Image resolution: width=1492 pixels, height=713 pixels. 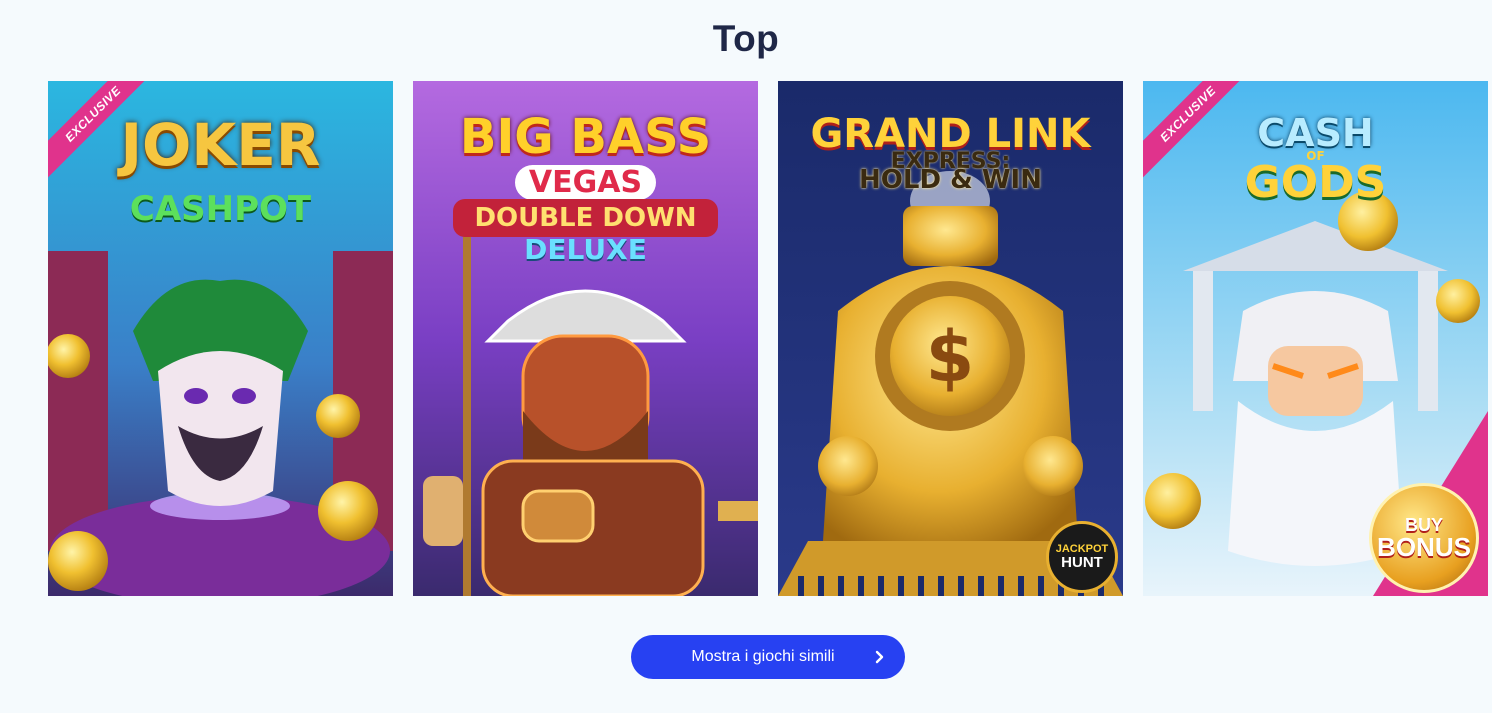 I want to click on cta-label: Mostra i giochi simili, so click(x=763, y=656).